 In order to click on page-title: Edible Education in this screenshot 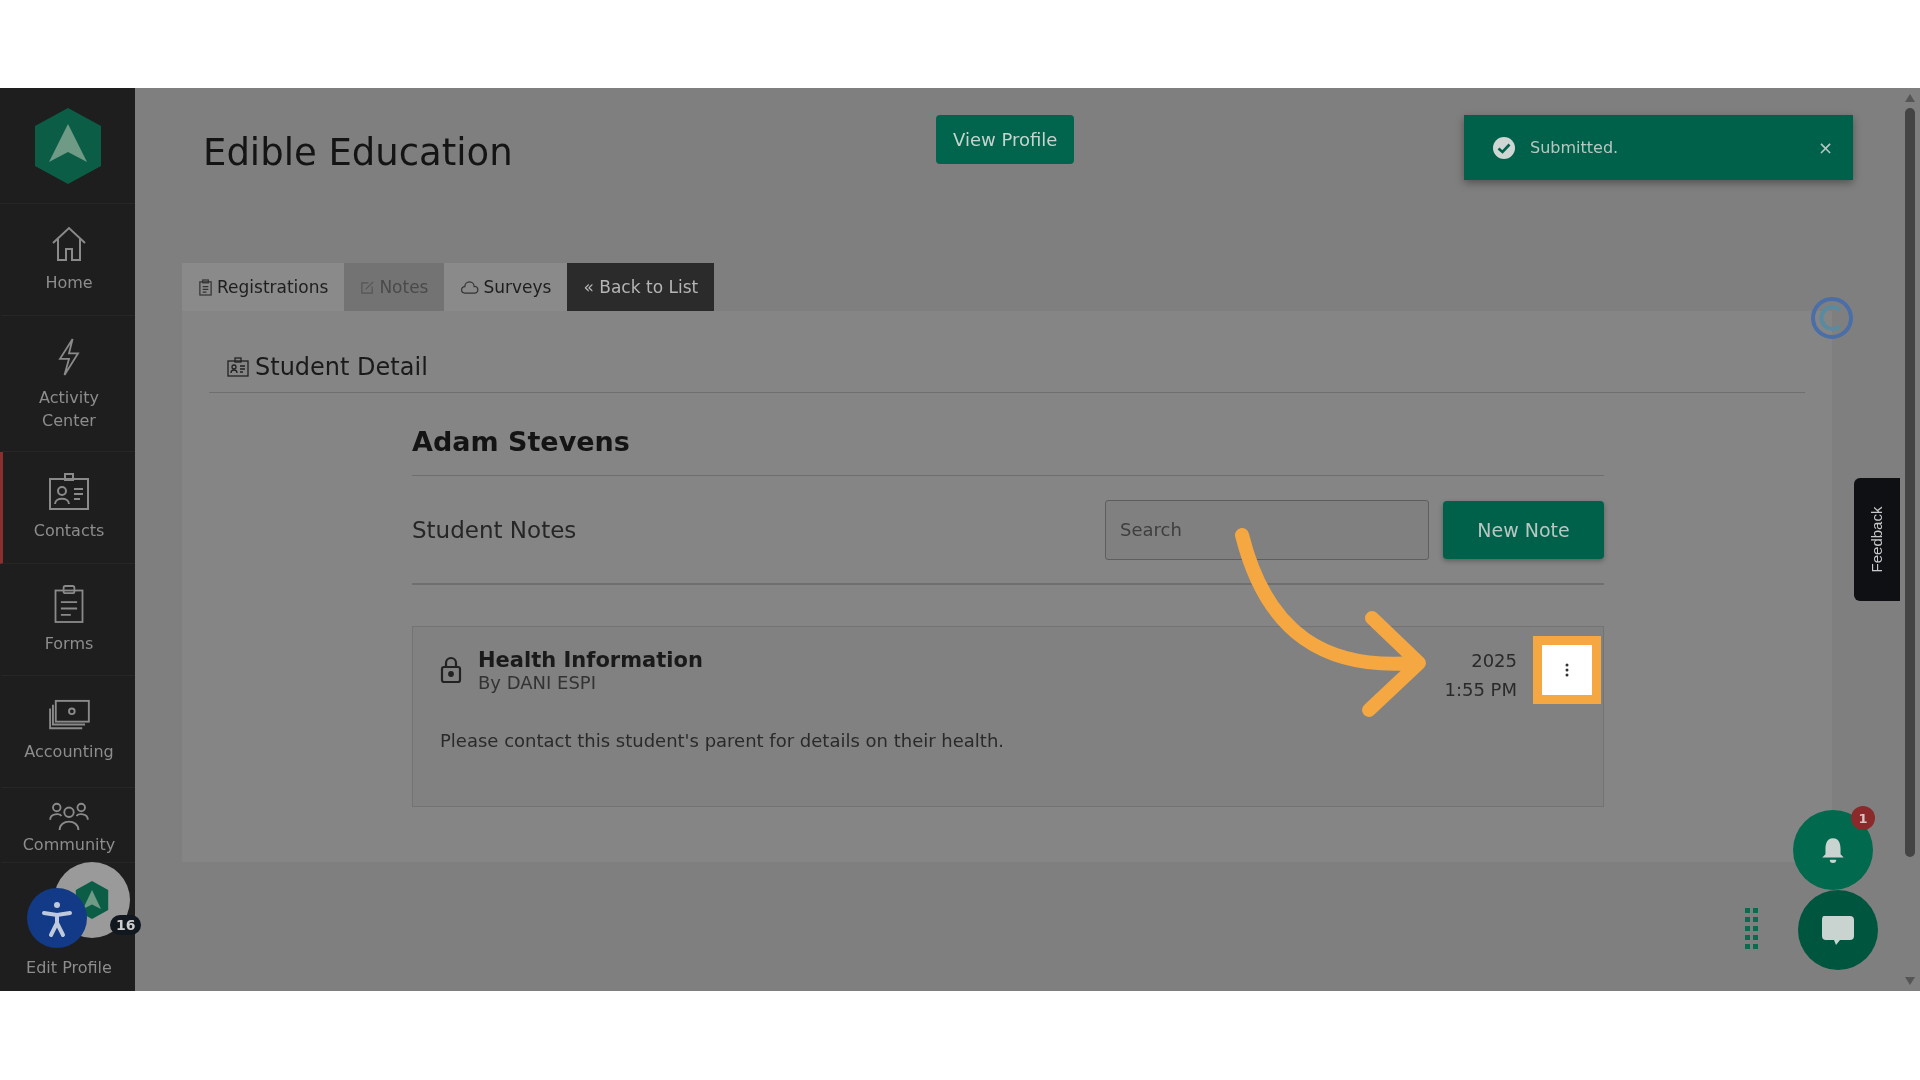, I will do `click(358, 152)`.